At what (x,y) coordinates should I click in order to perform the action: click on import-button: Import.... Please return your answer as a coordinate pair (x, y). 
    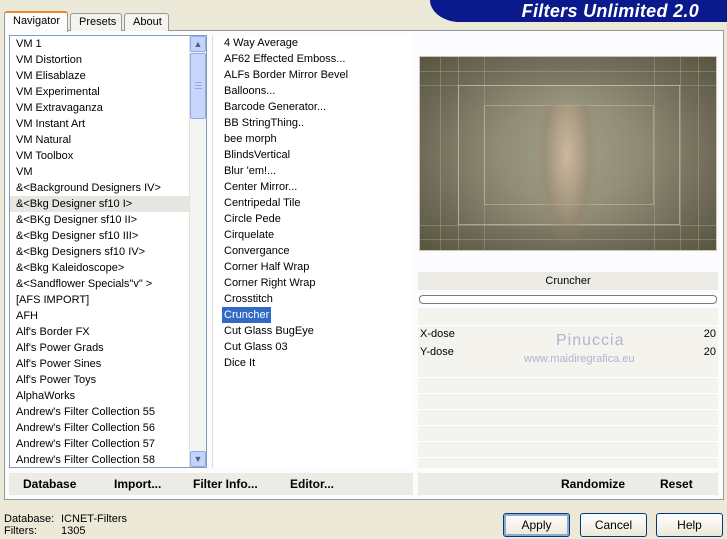
    Looking at the image, I should click on (137, 484).